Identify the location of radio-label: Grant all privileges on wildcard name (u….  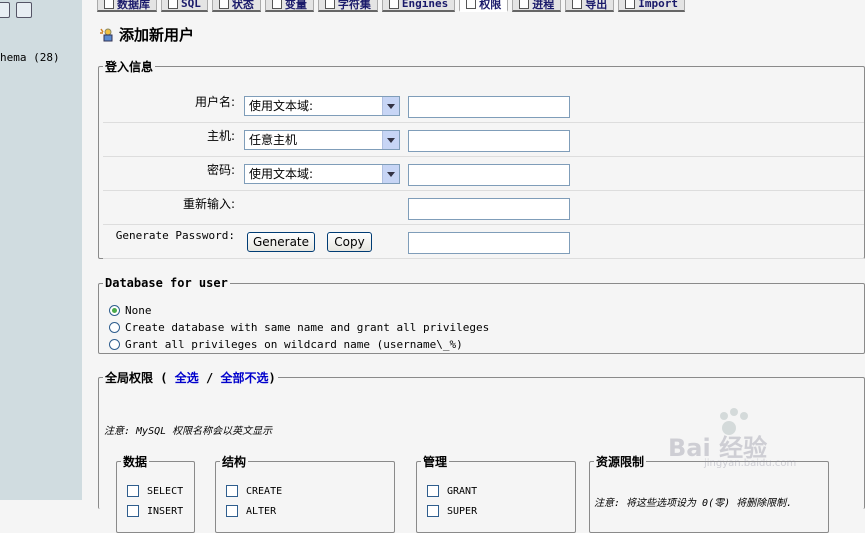
(294, 344).